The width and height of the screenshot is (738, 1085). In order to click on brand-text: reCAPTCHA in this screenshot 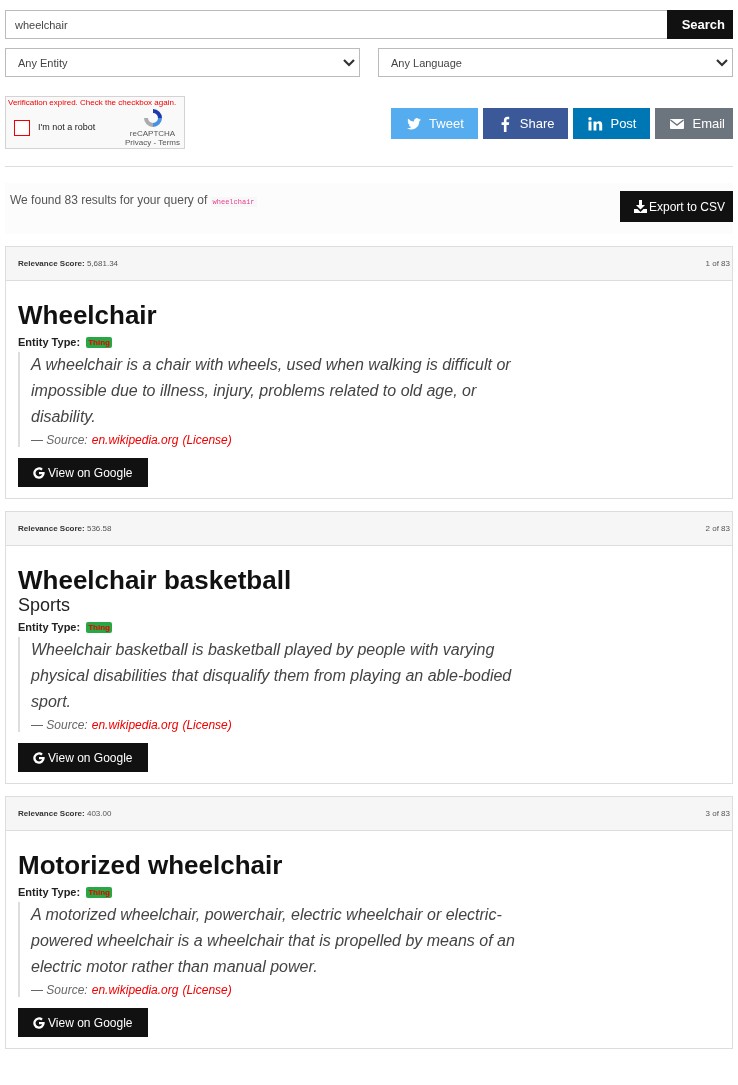, I will do `click(152, 133)`.